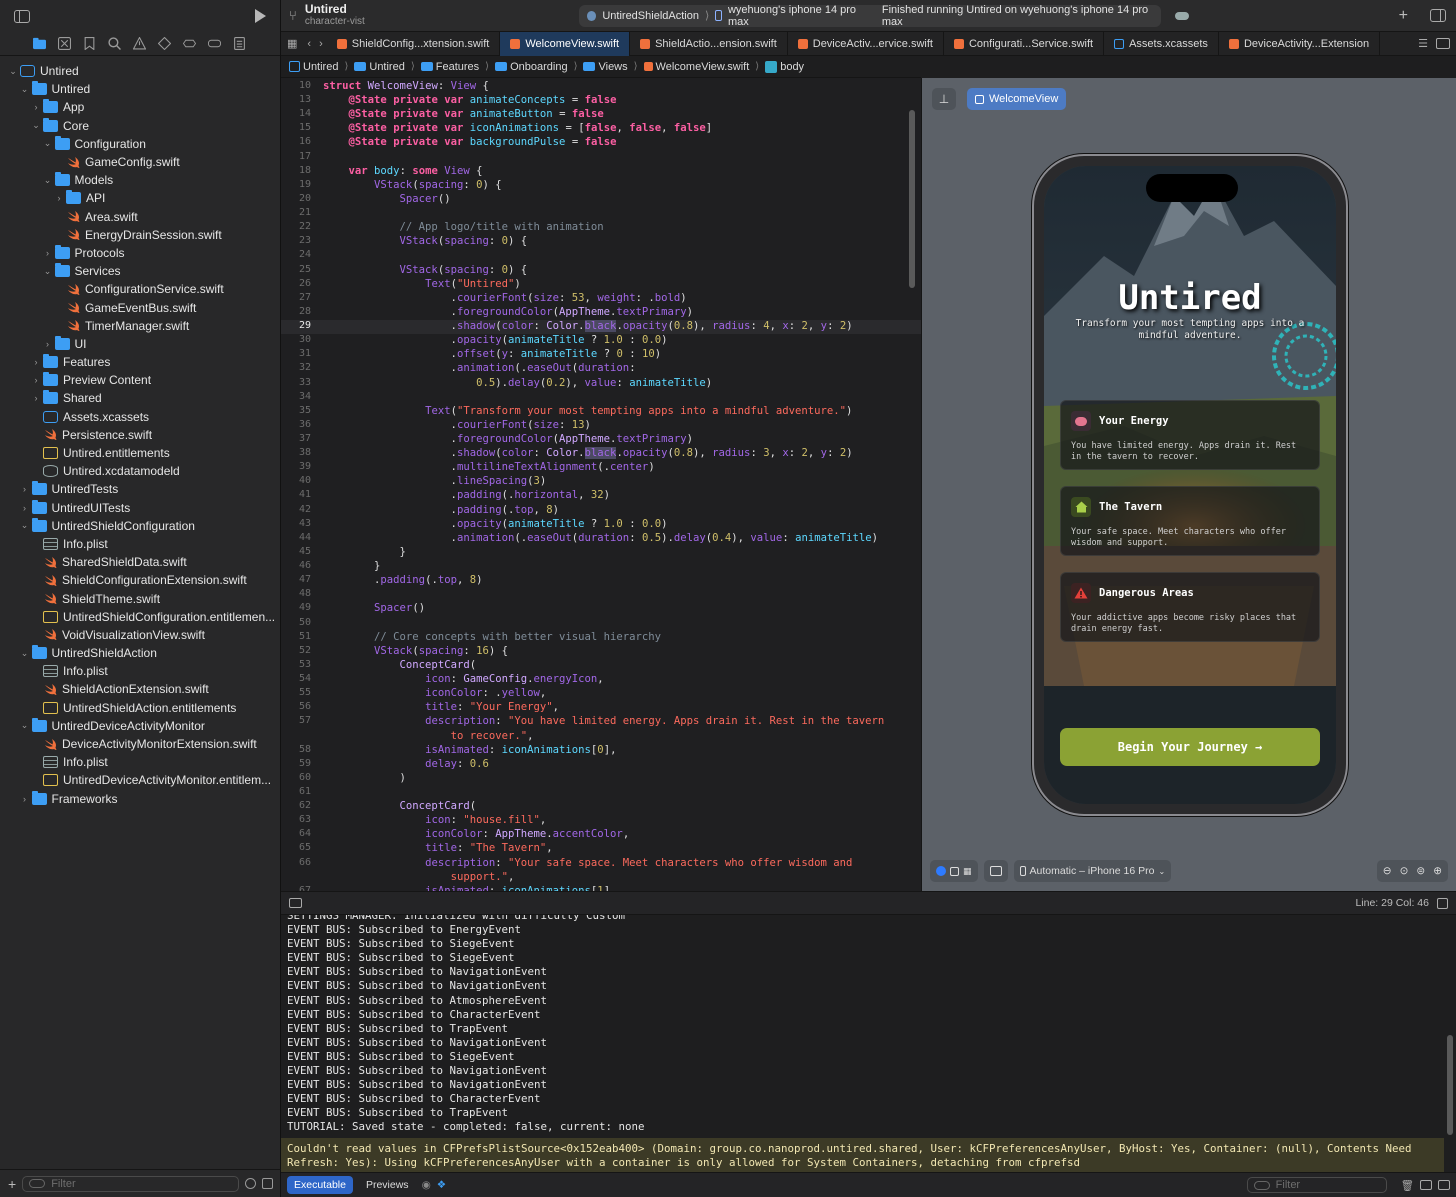  Describe the element at coordinates (22, 16) in the screenshot. I see `sidebar-toggle-icon` at that location.